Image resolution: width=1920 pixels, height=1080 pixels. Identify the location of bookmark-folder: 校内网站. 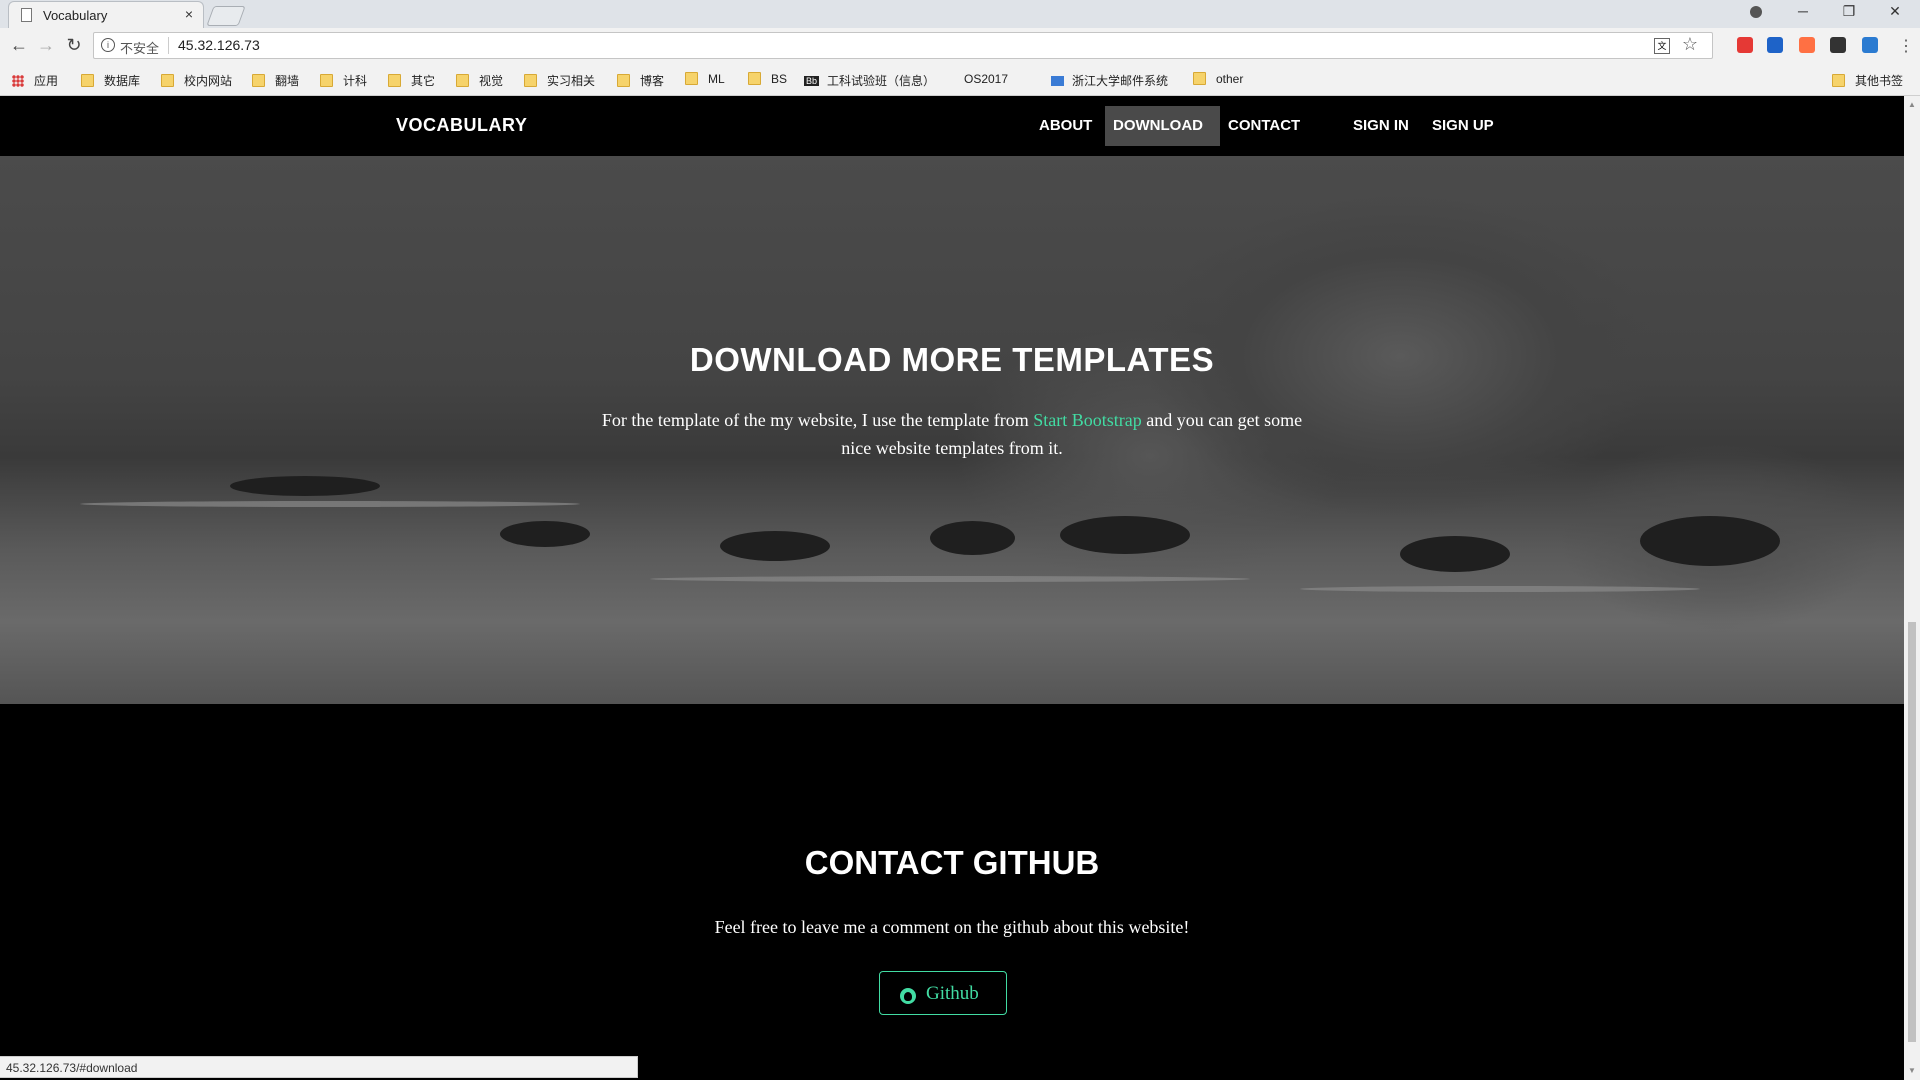
(196, 80).